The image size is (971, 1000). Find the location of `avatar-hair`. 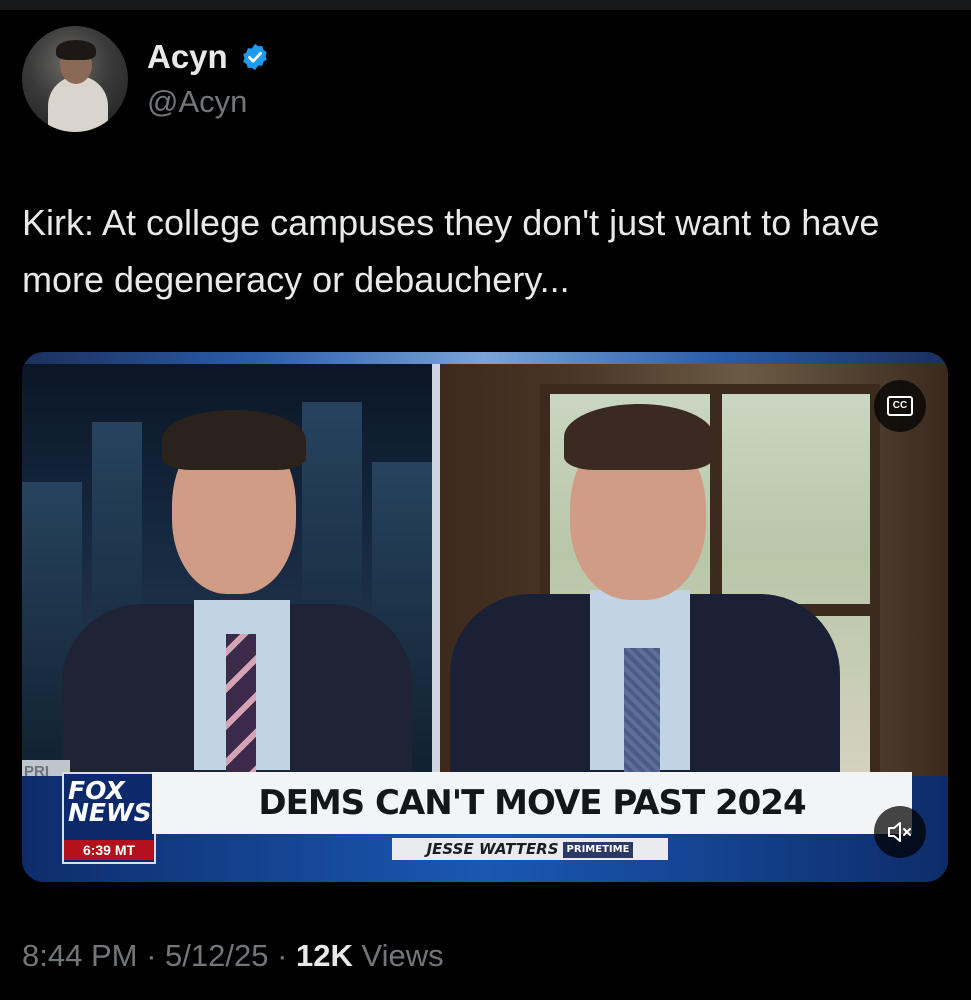

avatar-hair is located at coordinates (76, 50).